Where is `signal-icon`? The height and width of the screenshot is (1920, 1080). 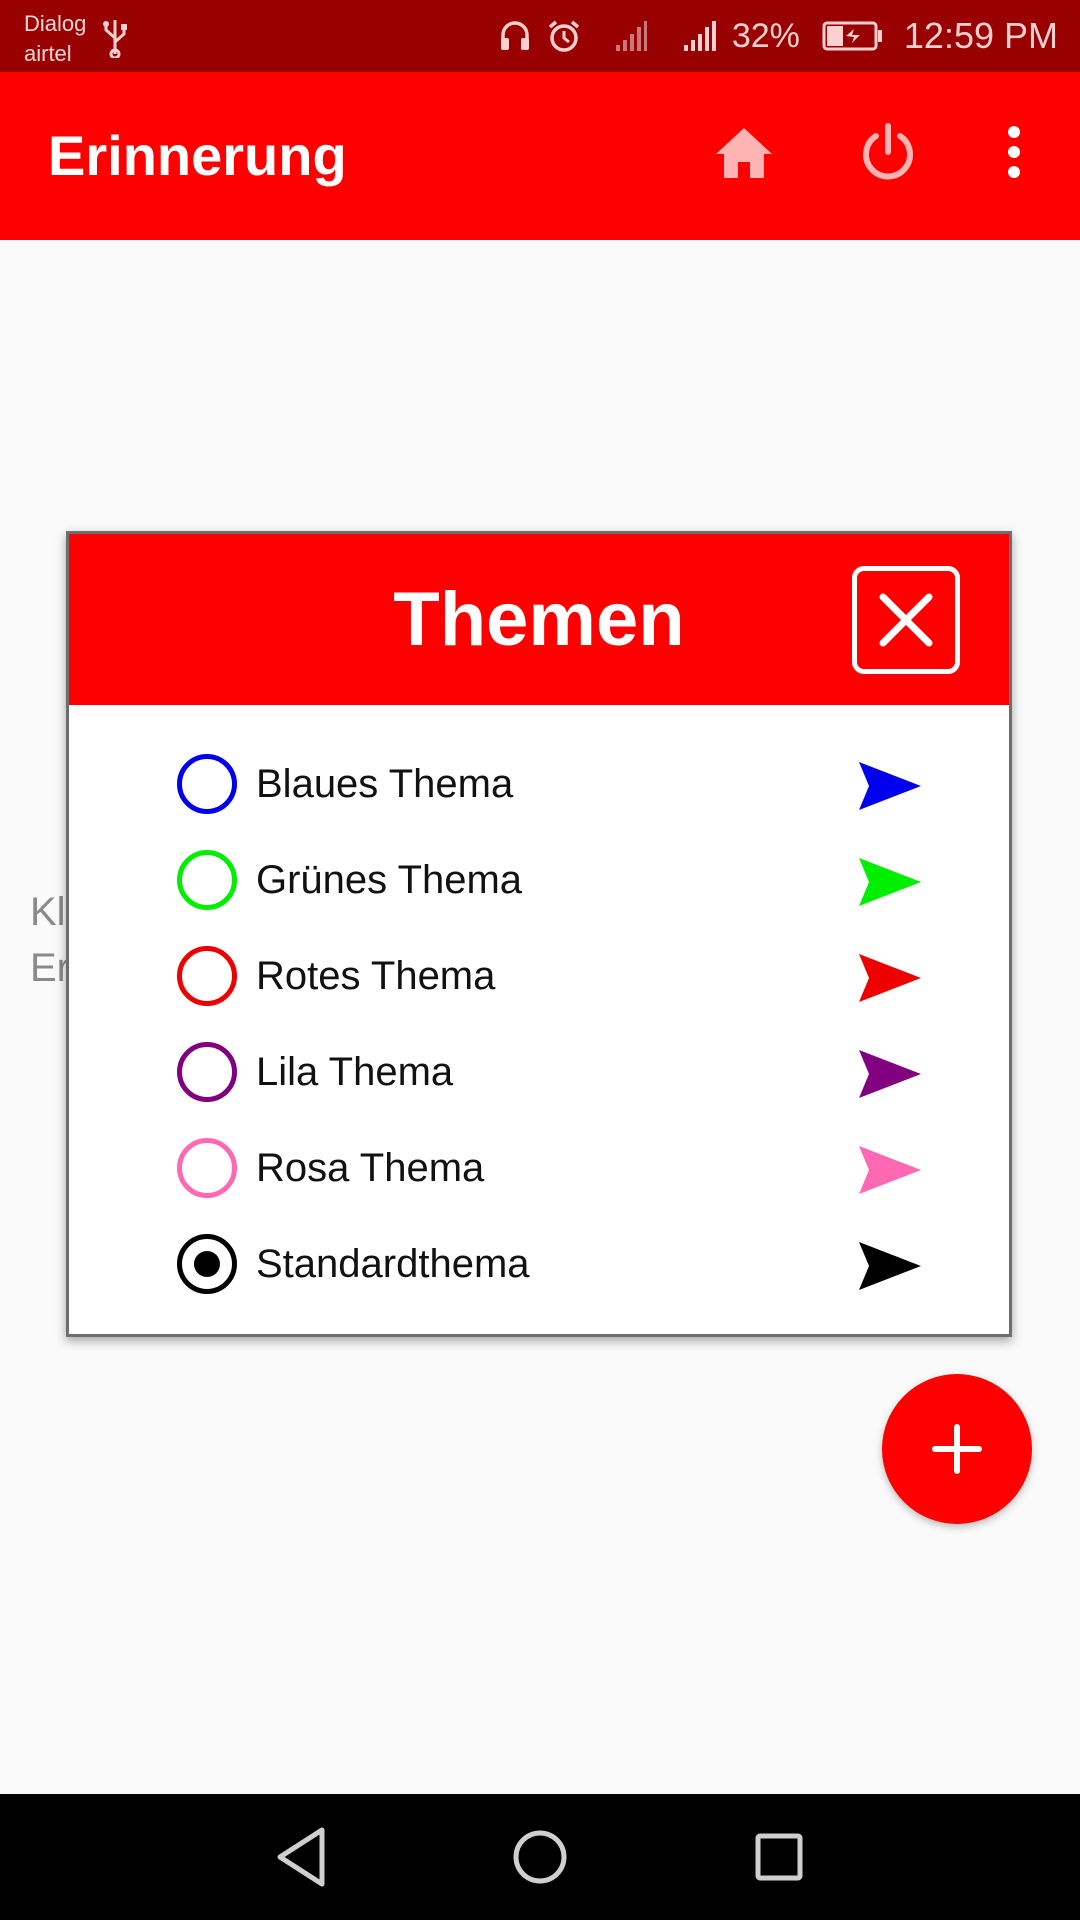 signal-icon is located at coordinates (631, 36).